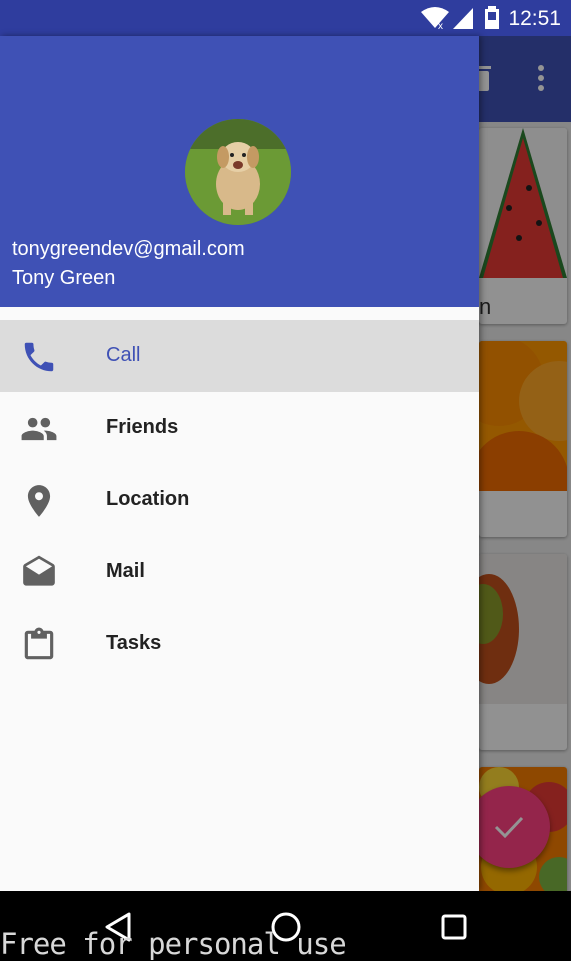 The height and width of the screenshot is (961, 571). I want to click on phone-icon, so click(39, 357).